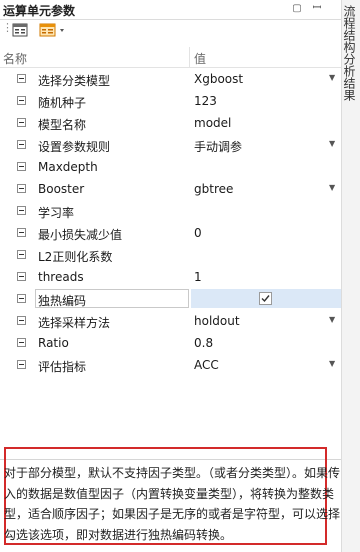  Describe the element at coordinates (170, 255) in the screenshot. I see `property-row: L2正则化系数` at that location.